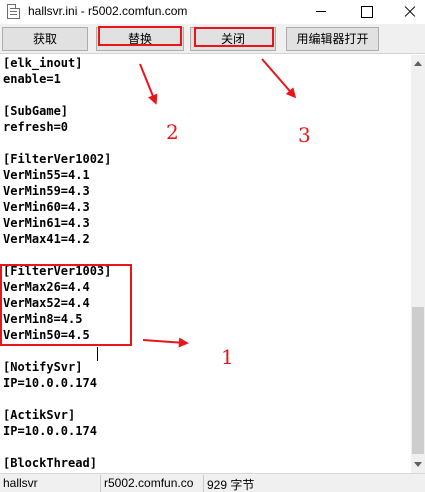 This screenshot has width=425, height=492. What do you see at coordinates (108, 11) in the screenshot?
I see `window-title: hallsvr.ini - r5002.comfun.com` at bounding box center [108, 11].